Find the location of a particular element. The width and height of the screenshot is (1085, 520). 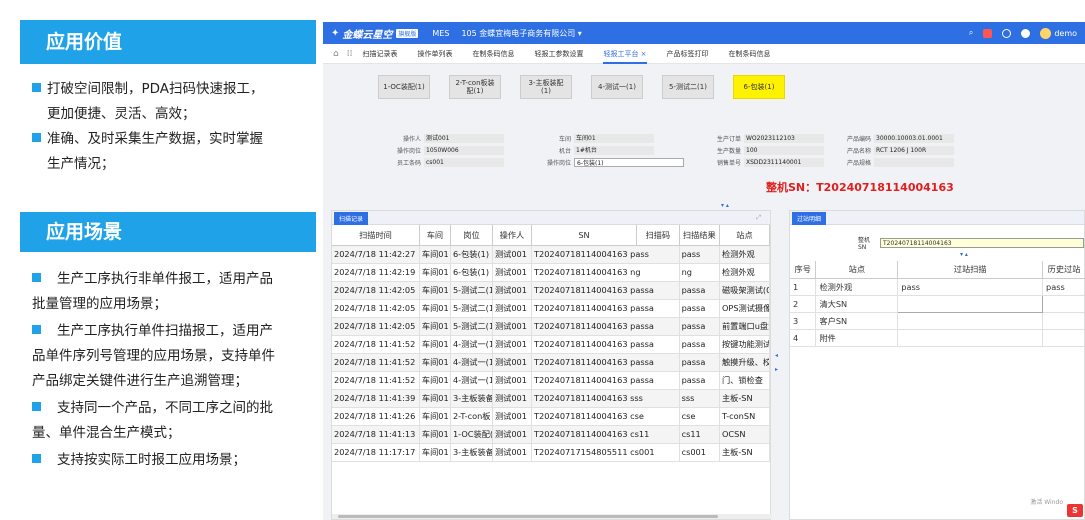

bell-icon is located at coordinates (988, 33).